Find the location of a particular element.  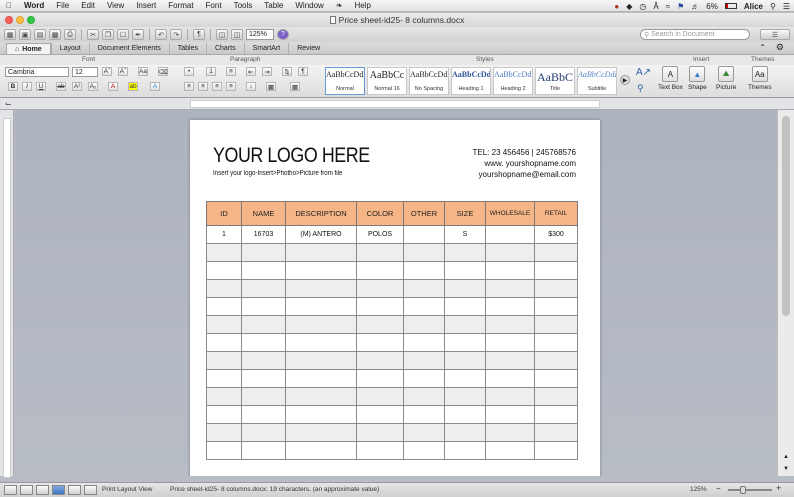

header-description: DESCRIPTION is located at coordinates (321, 213).